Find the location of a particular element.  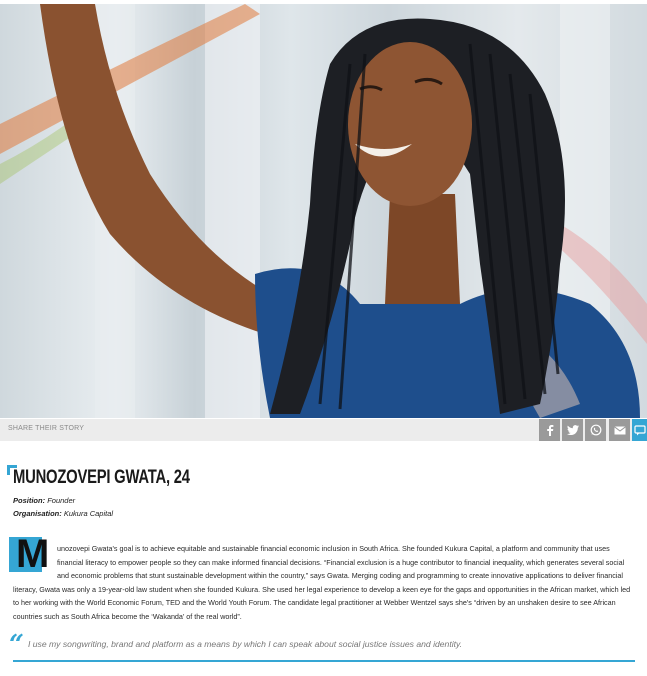

profile-name-heading: MUNOZOVEPI GWATA, 24 is located at coordinates (101, 477).